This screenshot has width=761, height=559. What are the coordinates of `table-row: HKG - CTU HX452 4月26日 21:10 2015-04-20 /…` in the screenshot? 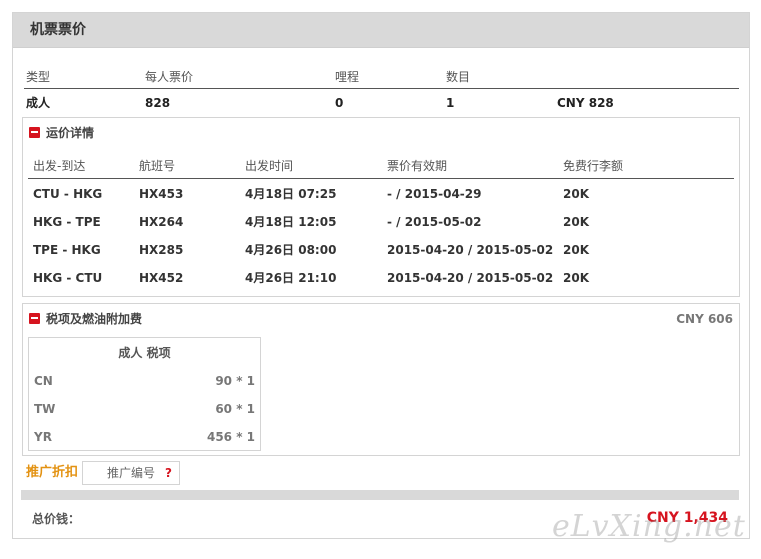 It's located at (381, 277).